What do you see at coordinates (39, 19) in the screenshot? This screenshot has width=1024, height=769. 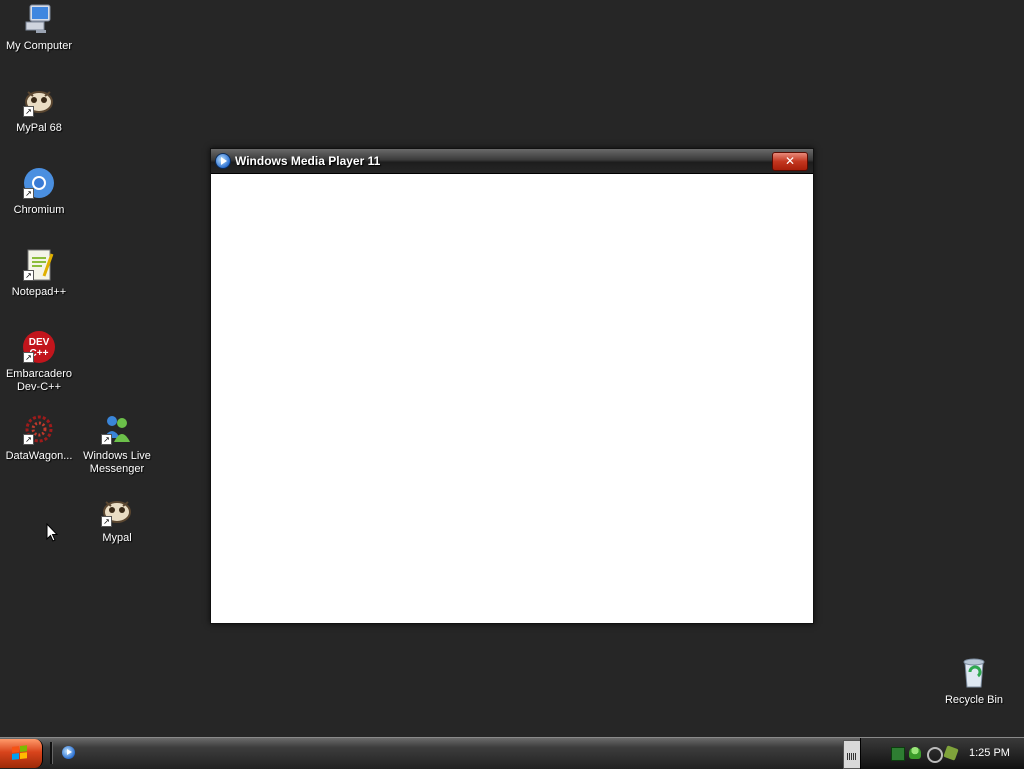 I see `my-computer-icon` at bounding box center [39, 19].